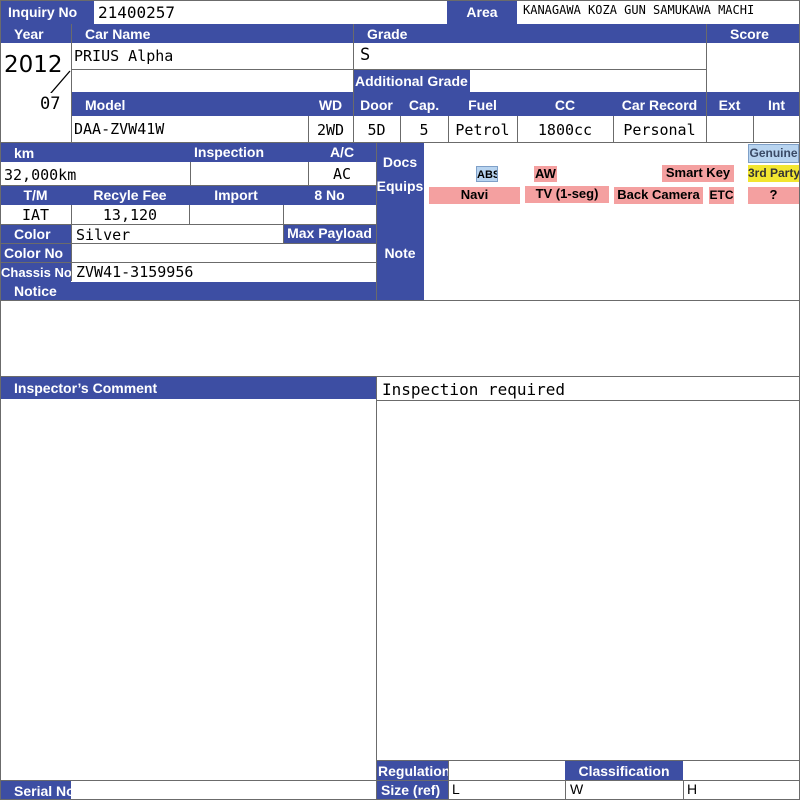  What do you see at coordinates (474, 195) in the screenshot?
I see `equip-navi: Navi` at bounding box center [474, 195].